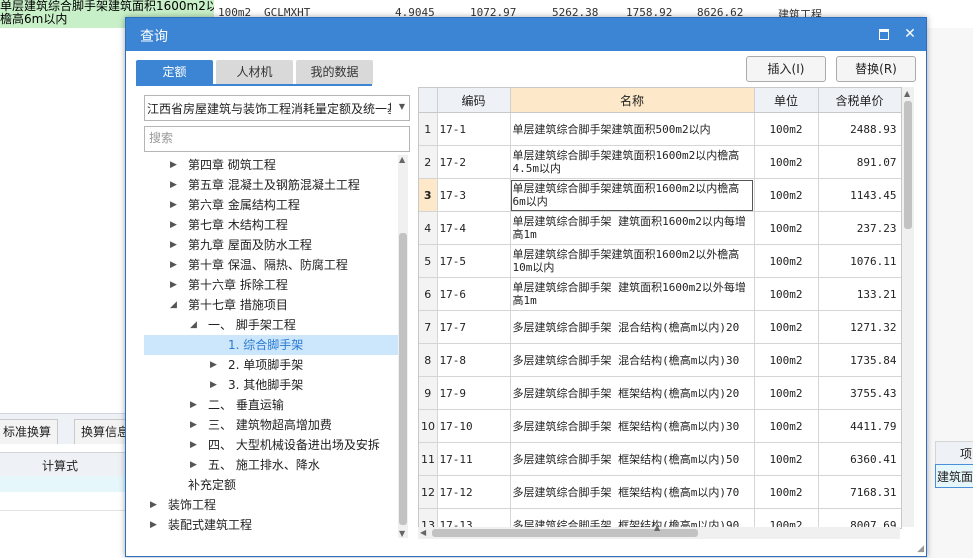  Describe the element at coordinates (632, 129) in the screenshot. I see `name-cell: 单层建筑综合脚手架建筑面积500m2以内` at that location.